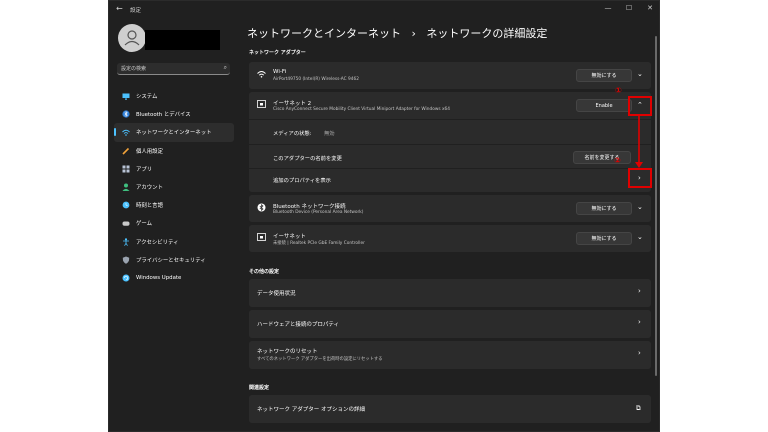 Image resolution: width=768 pixels, height=432 pixels. Describe the element at coordinates (163, 115) in the screenshot. I see `sidebar-item-label: Bluetooth とデバイス` at that location.